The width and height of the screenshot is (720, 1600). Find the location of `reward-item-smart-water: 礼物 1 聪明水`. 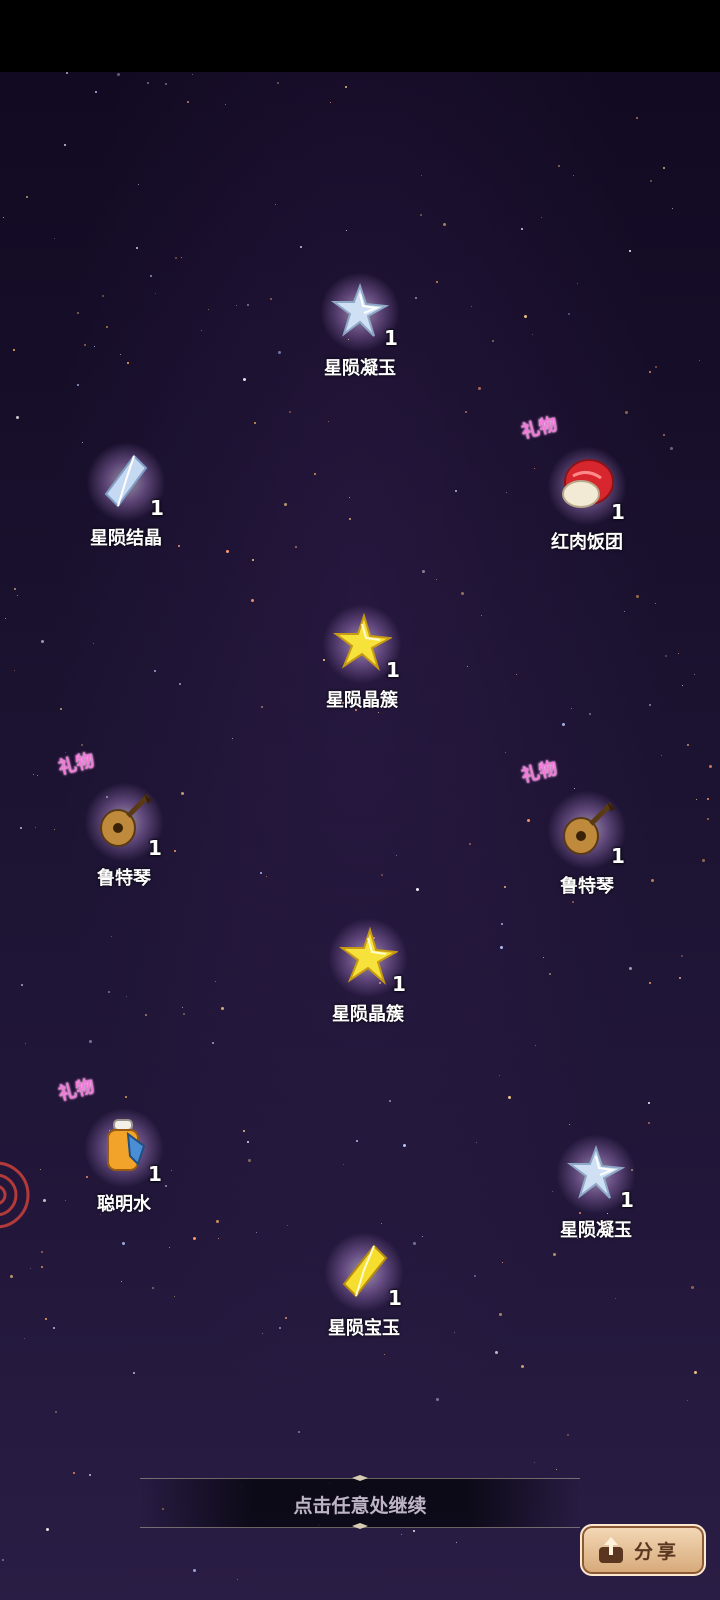

reward-item-smart-water: 礼物 1 聪明水 is located at coordinates (120, 1152).